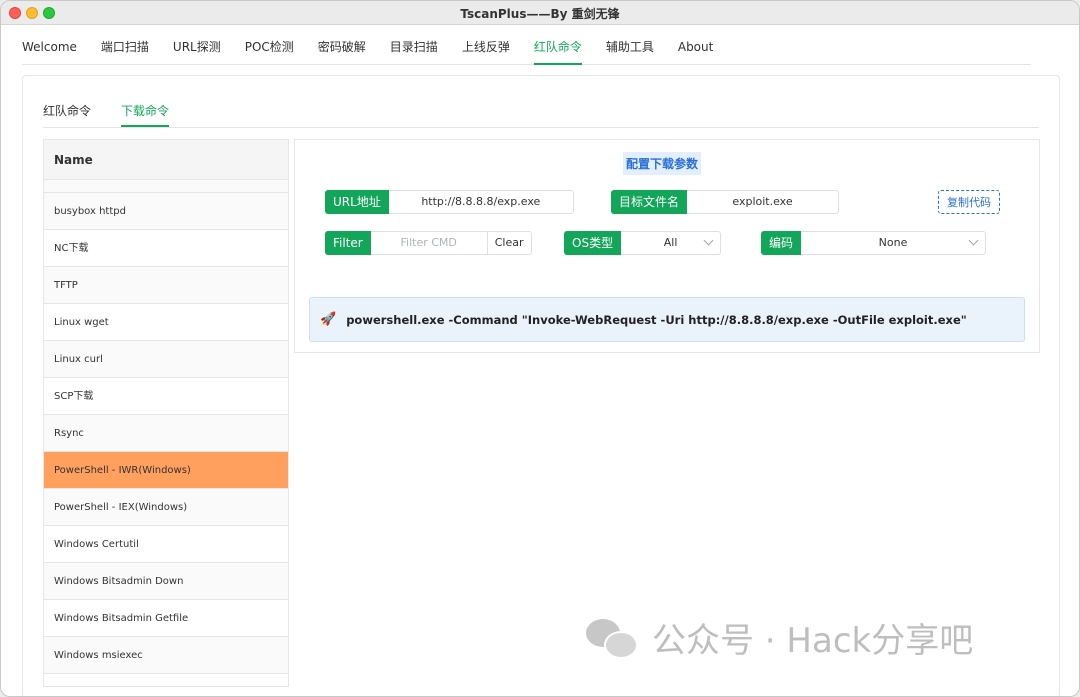 The height and width of the screenshot is (697, 1080). Describe the element at coordinates (166, 396) in the screenshot. I see `list-item: SCP下载` at that location.